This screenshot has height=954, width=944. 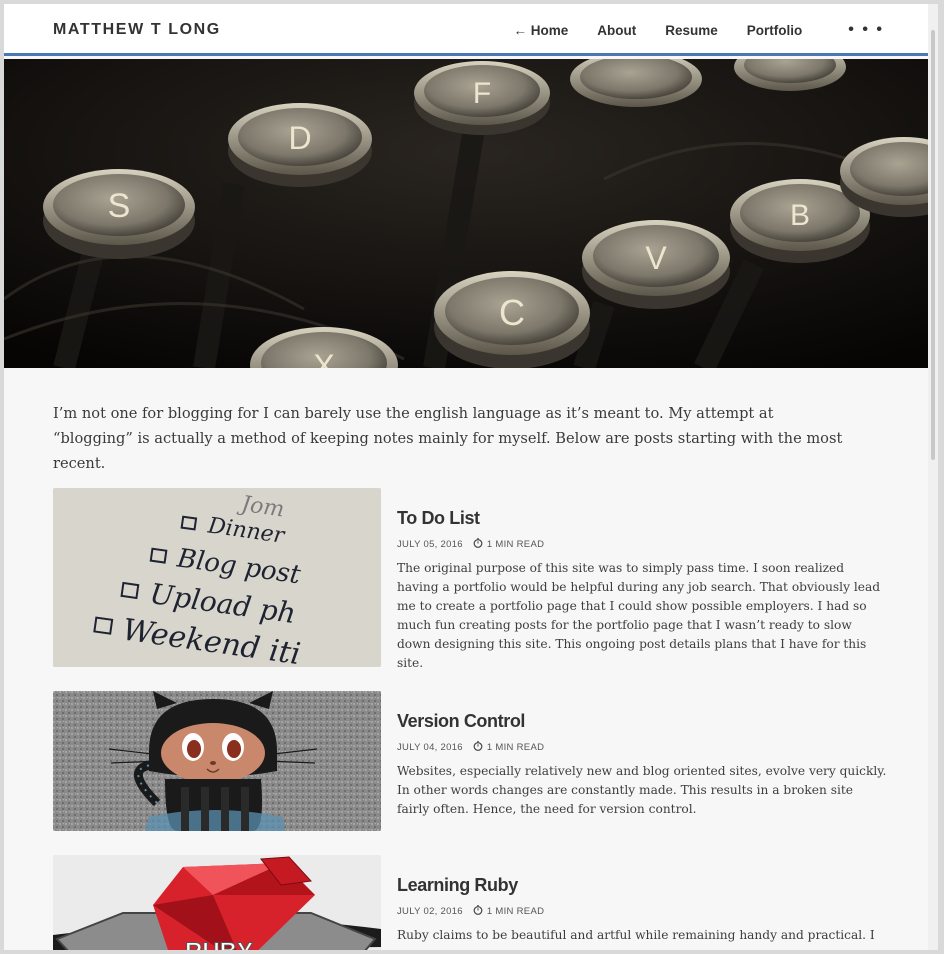 I want to click on post-date: JULY 05, 2016, so click(x=430, y=544).